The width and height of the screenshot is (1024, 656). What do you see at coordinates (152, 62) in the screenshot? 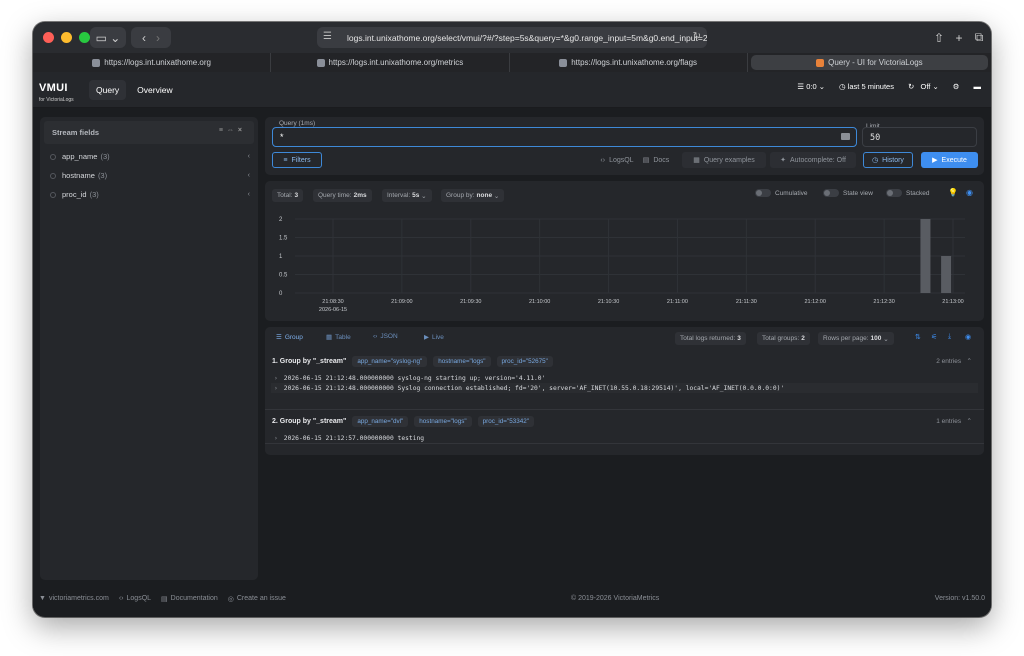
I see `browser-tab: https://logs.int.unixathome.org` at bounding box center [152, 62].